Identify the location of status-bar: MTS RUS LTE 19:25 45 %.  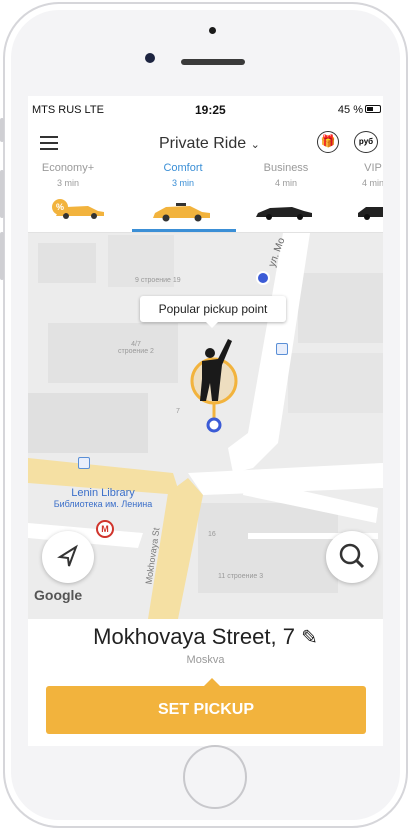
(205, 109).